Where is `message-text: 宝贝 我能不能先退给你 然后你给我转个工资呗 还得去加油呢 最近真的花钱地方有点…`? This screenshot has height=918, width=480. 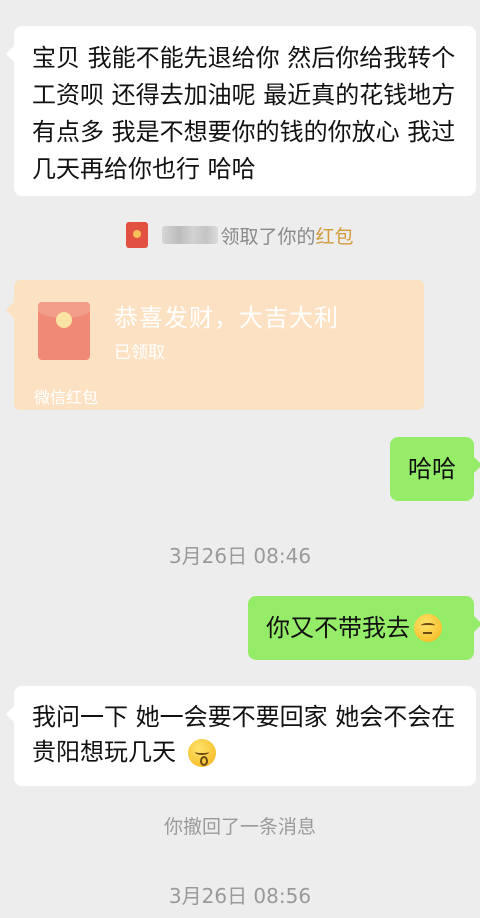 message-text: 宝贝 我能不能先退给你 然后你给我转个工资呗 还得去加油呢 最近真的花钱地方有点… is located at coordinates (244, 113).